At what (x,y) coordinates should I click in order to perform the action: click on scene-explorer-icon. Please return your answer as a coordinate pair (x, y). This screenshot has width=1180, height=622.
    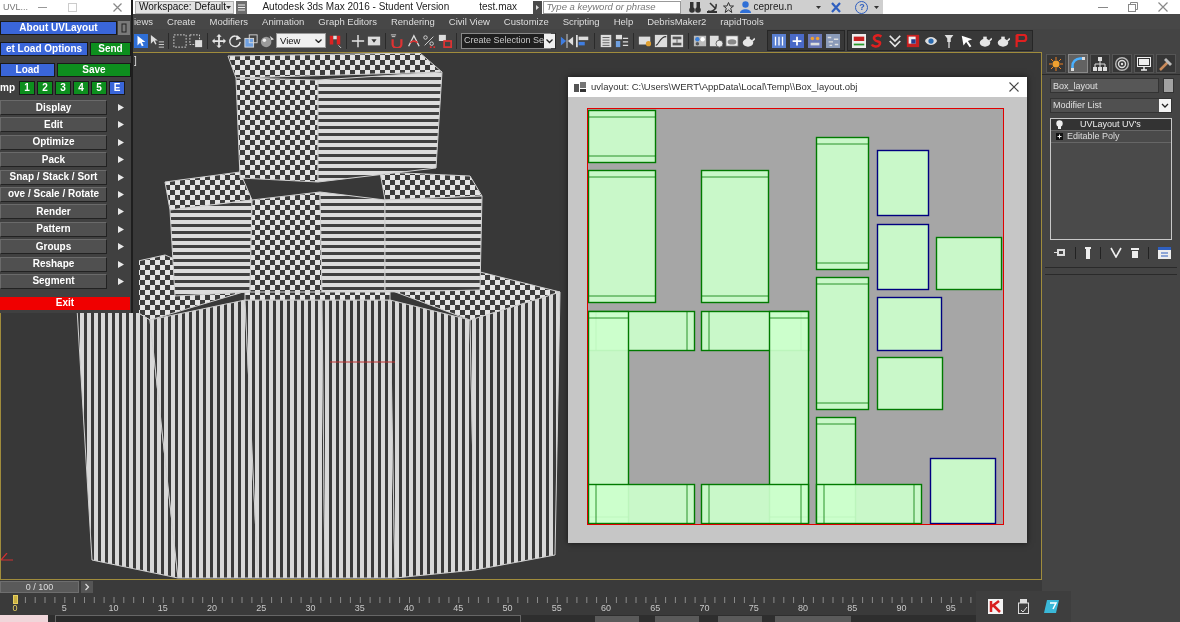
    Looking at the image, I should click on (622, 40).